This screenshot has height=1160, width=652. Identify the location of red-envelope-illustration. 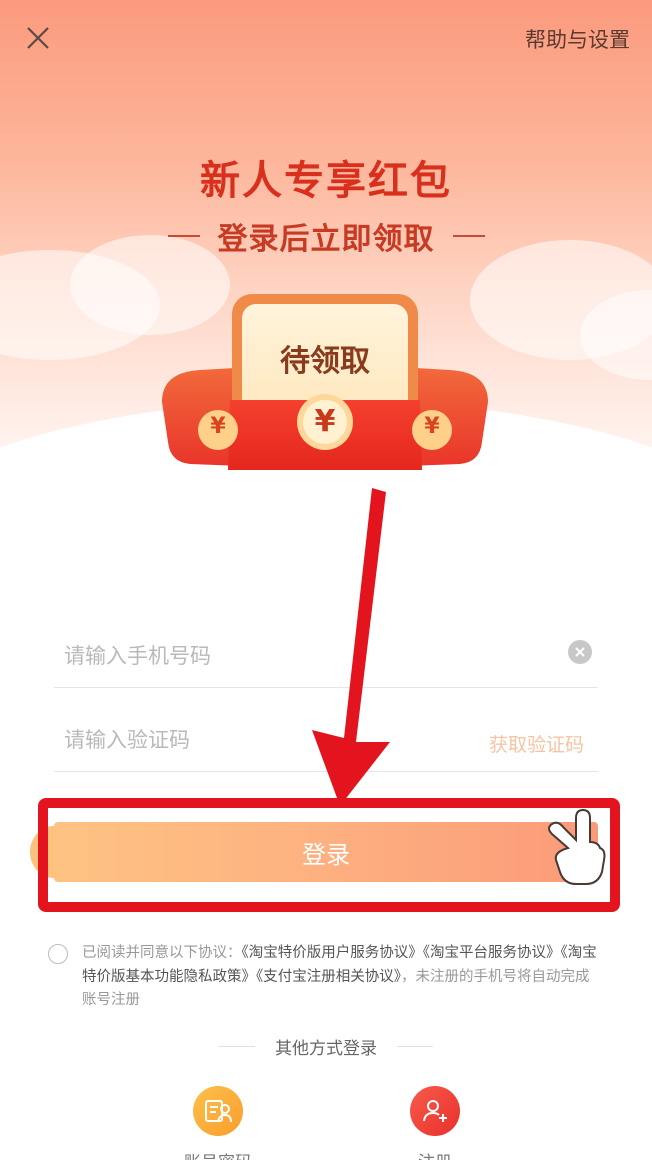
(325, 382).